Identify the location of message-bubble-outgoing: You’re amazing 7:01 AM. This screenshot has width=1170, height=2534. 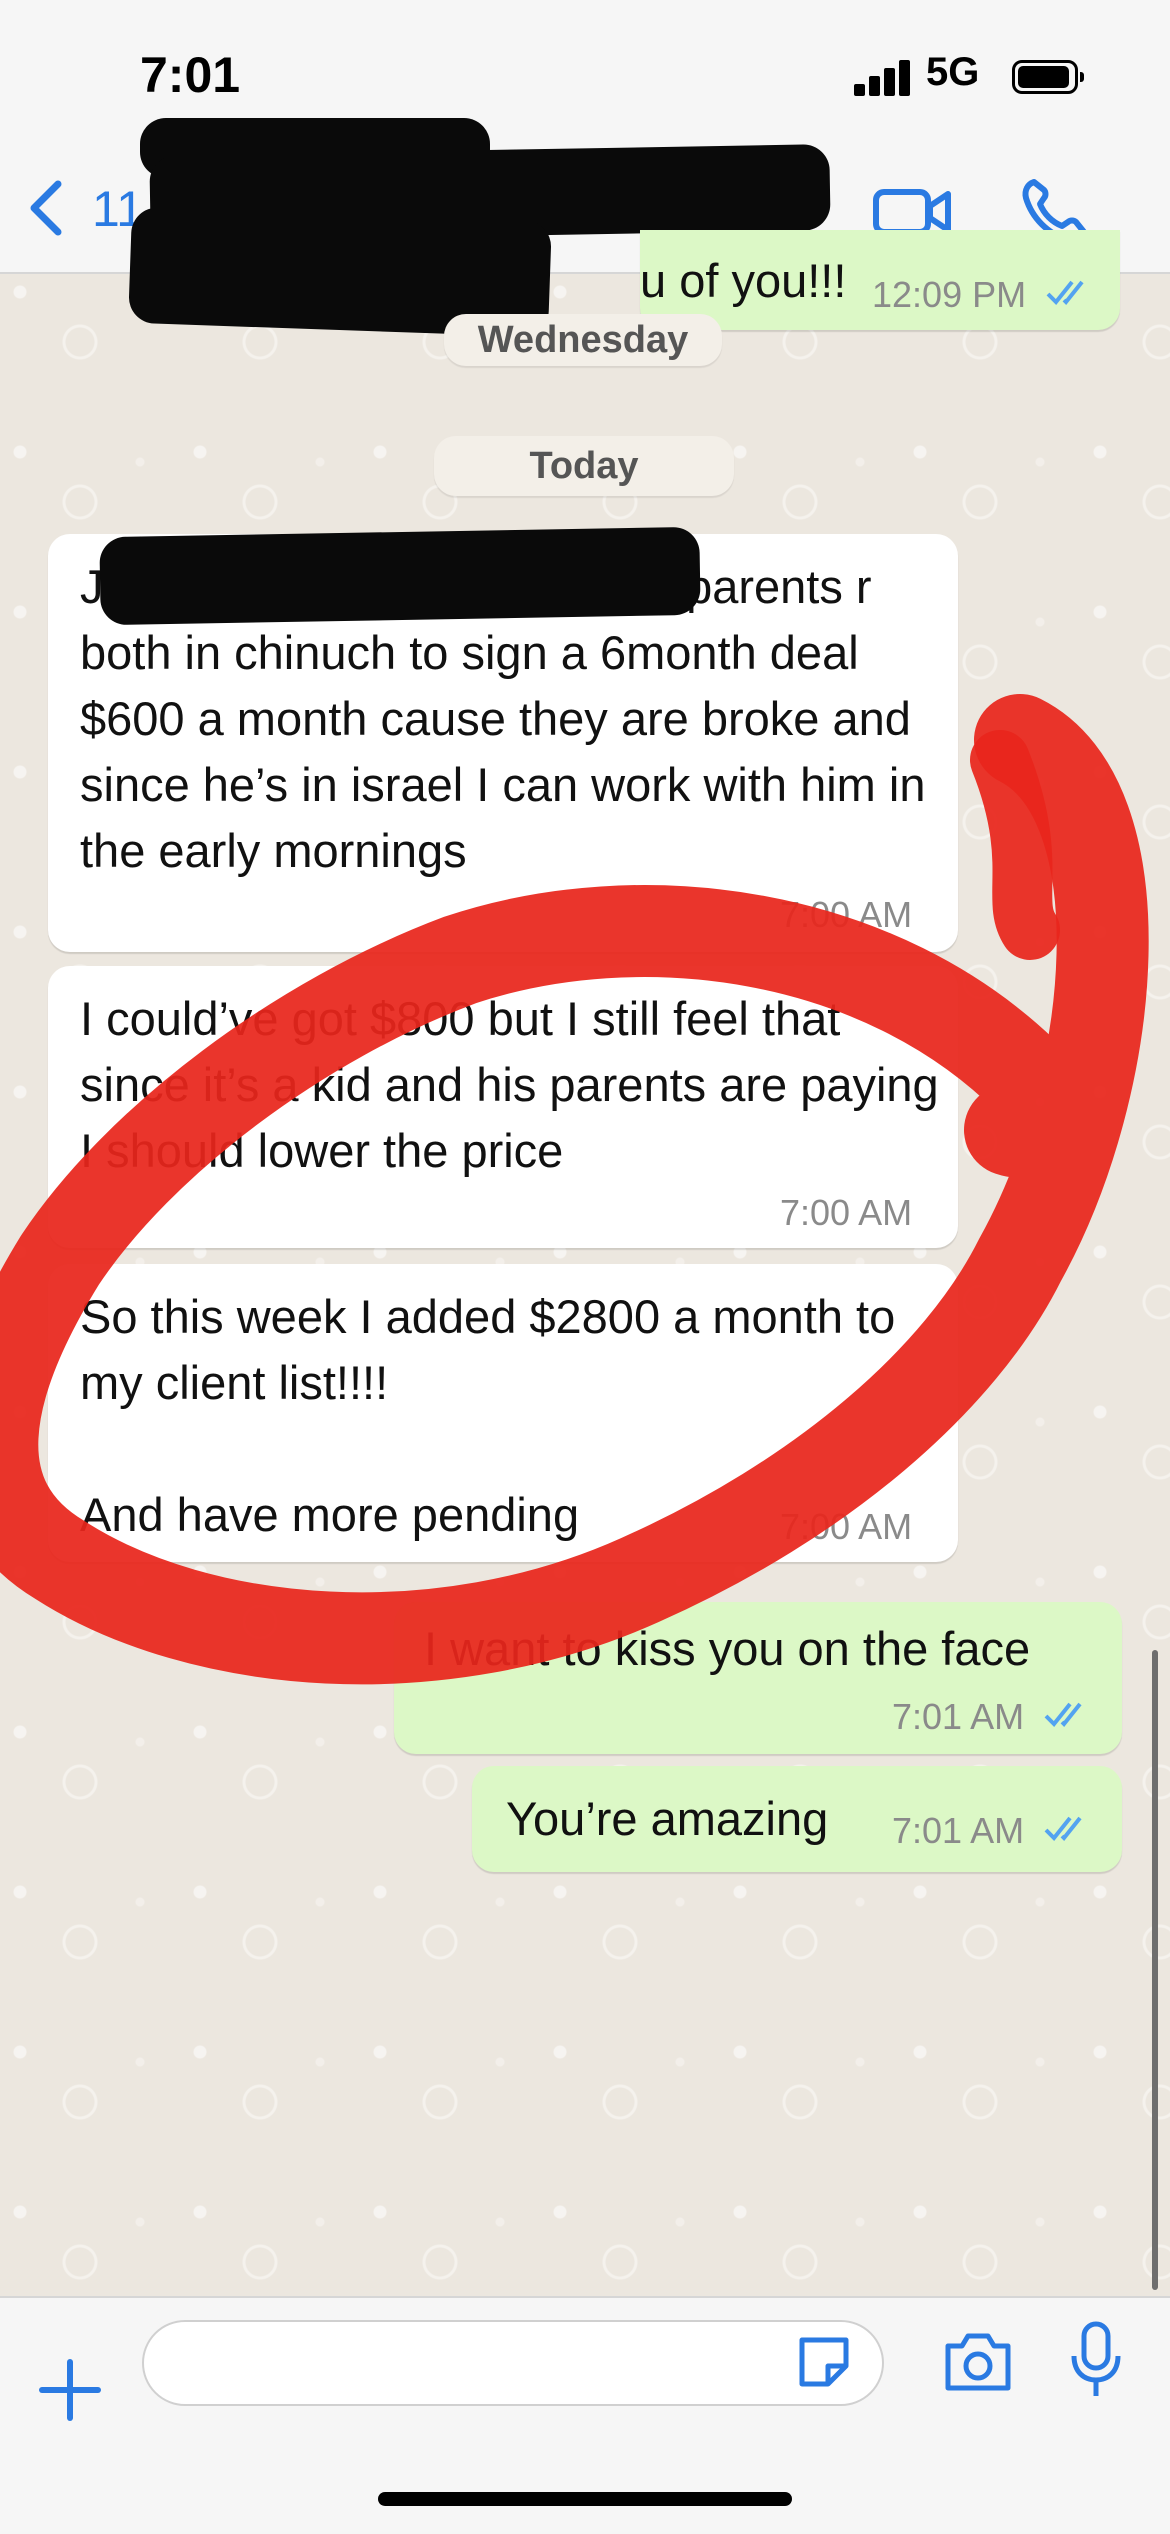
(797, 1819).